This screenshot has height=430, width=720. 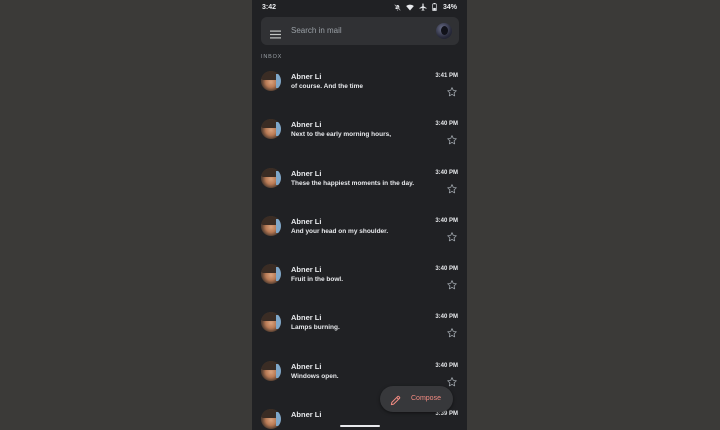 I want to click on email-row: Abner Li Lamps burning. 3:40 PM, so click(x=359, y=329).